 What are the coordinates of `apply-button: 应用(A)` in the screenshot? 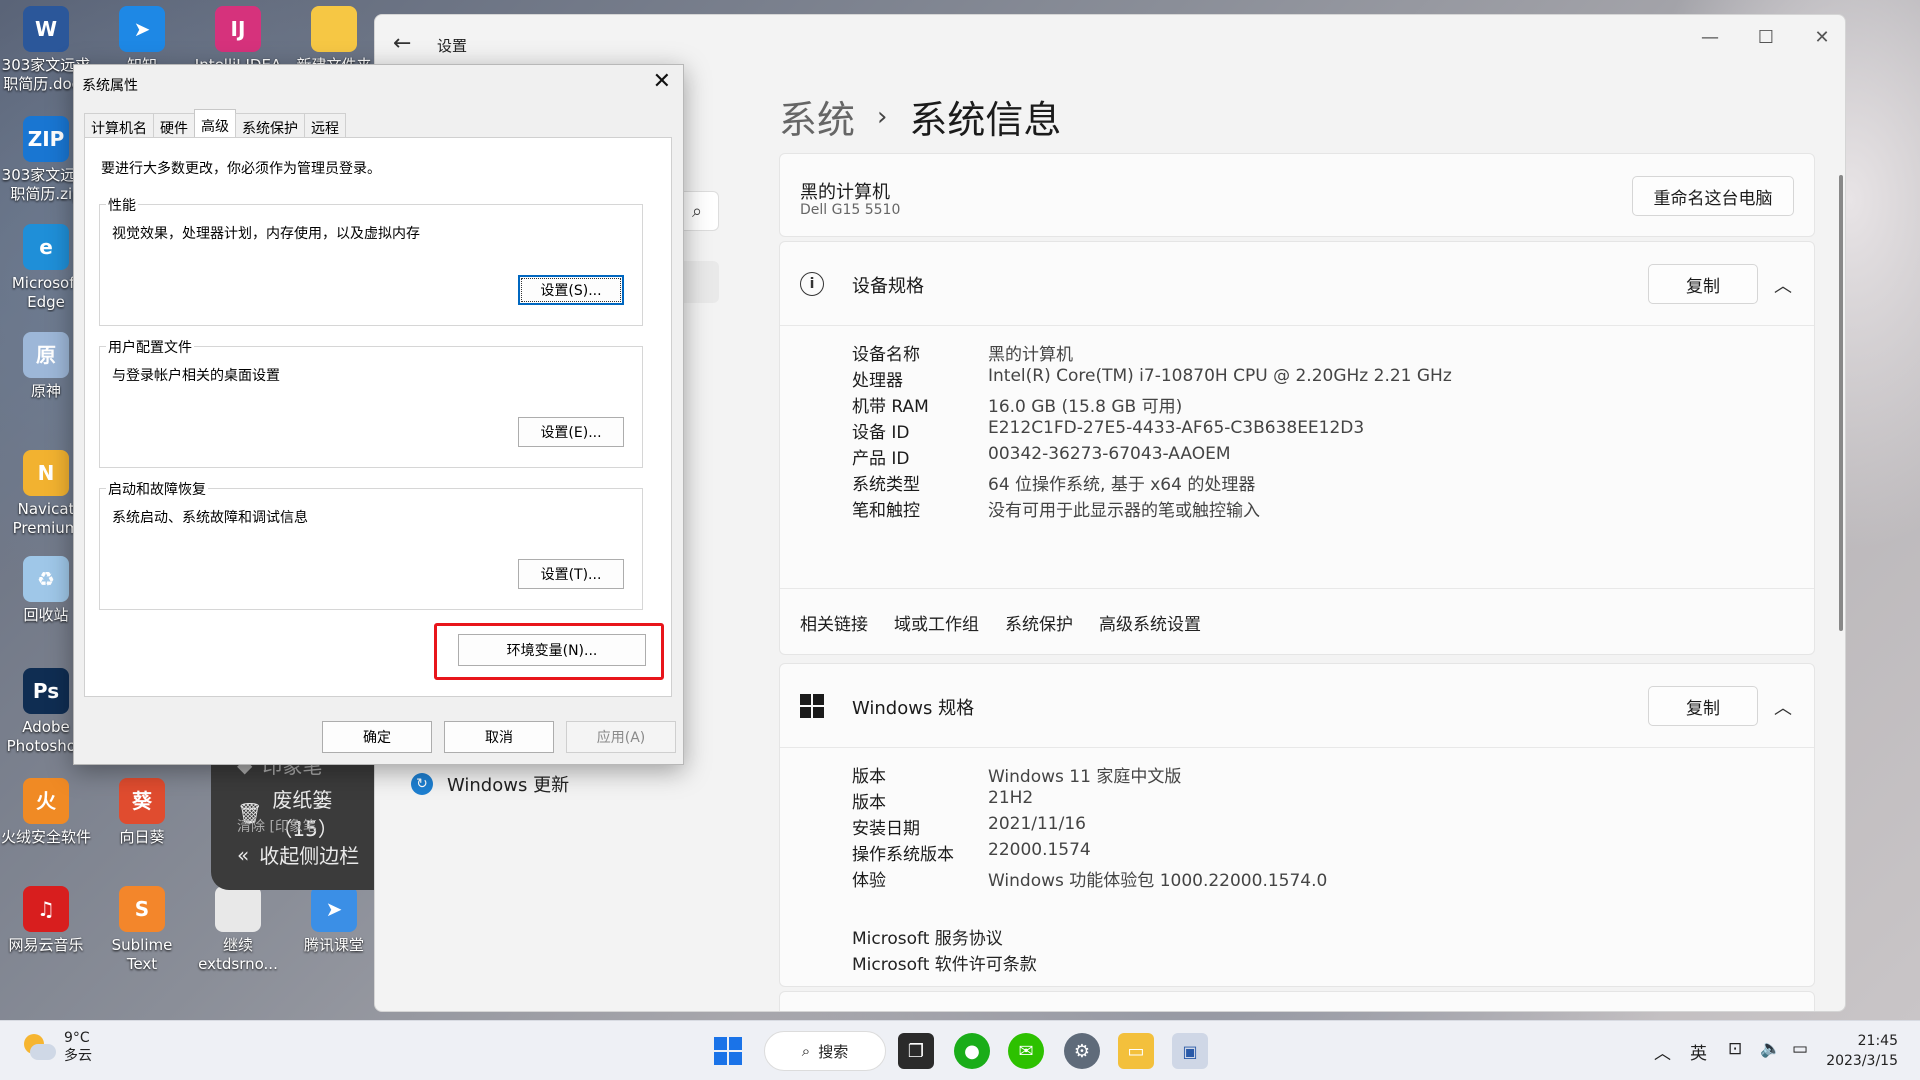 It's located at (621, 737).